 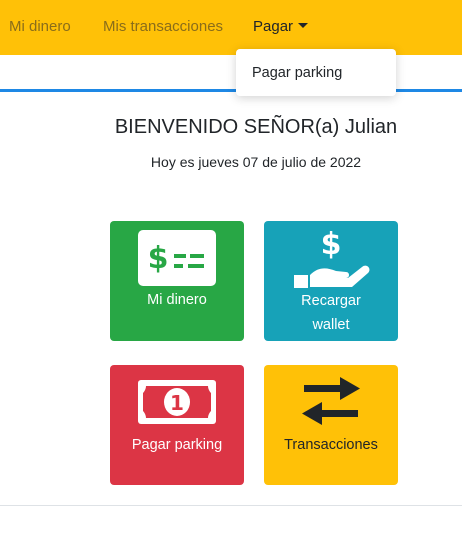 What do you see at coordinates (177, 445) in the screenshot?
I see `tile-pagar-parking-label: Pagar parking` at bounding box center [177, 445].